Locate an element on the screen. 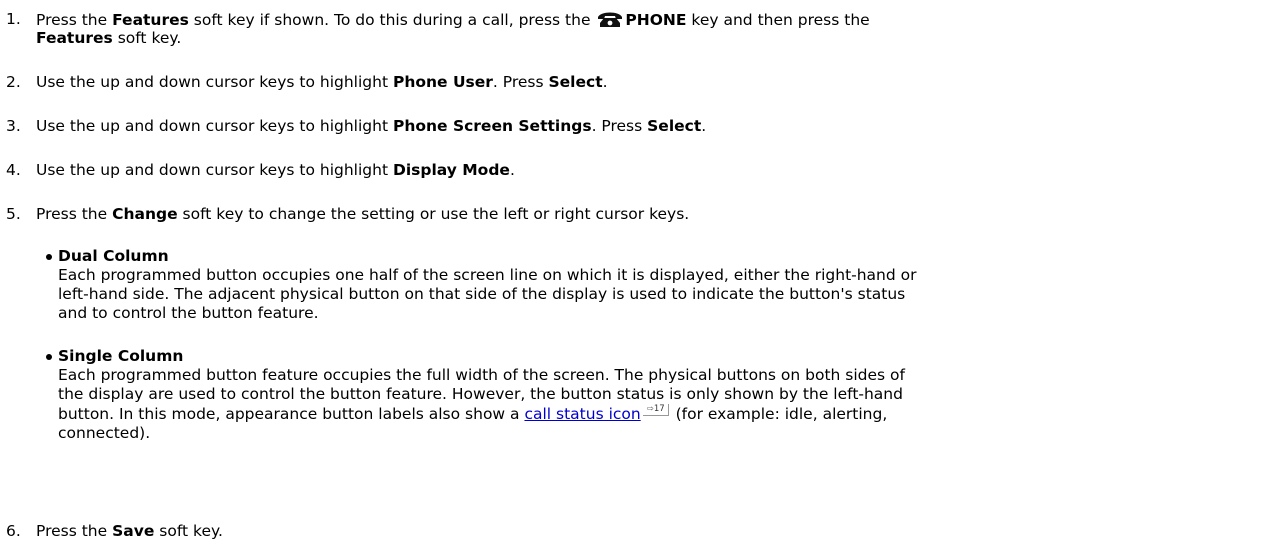 Image resolution: width=1285 pixels, height=547 pixels. phone-key-label: PHONE is located at coordinates (656, 20).